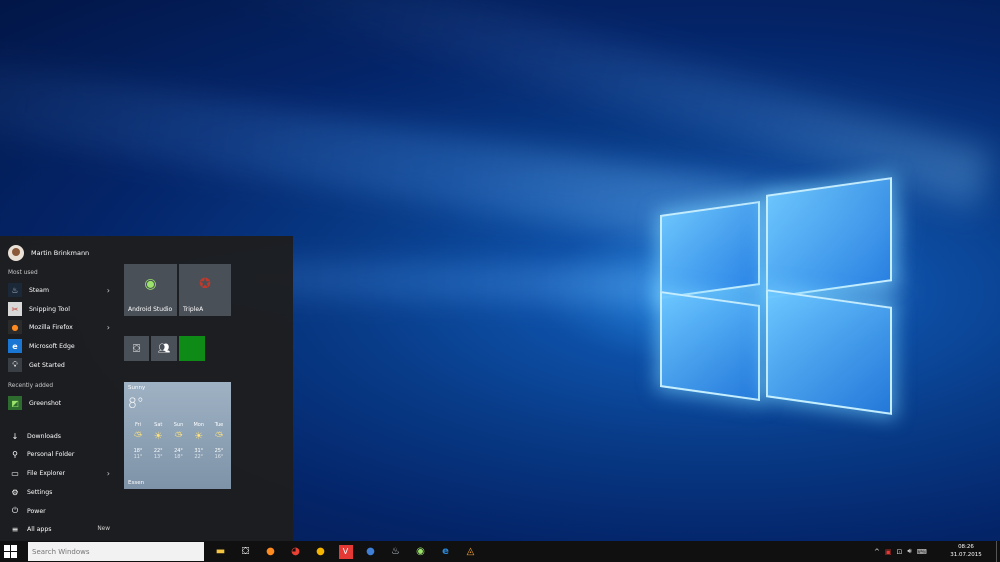 The width and height of the screenshot is (1000, 562). I want to click on list-icon: ≡, so click(15, 529).